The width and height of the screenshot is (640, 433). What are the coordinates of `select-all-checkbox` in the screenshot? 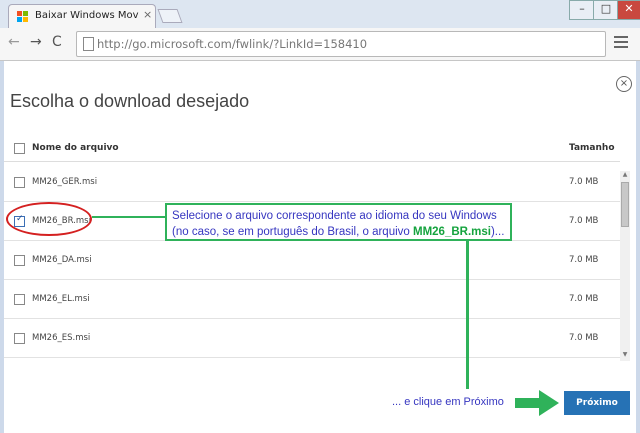 It's located at (19, 148).